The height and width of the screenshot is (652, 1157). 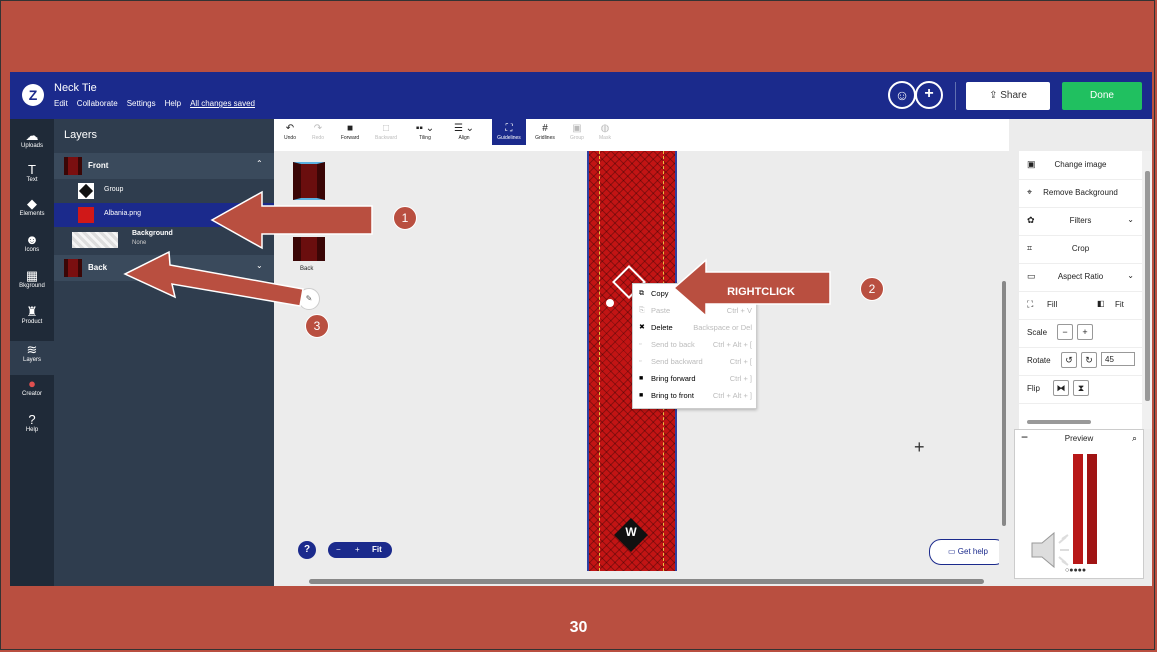 What do you see at coordinates (761, 292) in the screenshot?
I see `rightclick-label: RIGHTCLICK` at bounding box center [761, 292].